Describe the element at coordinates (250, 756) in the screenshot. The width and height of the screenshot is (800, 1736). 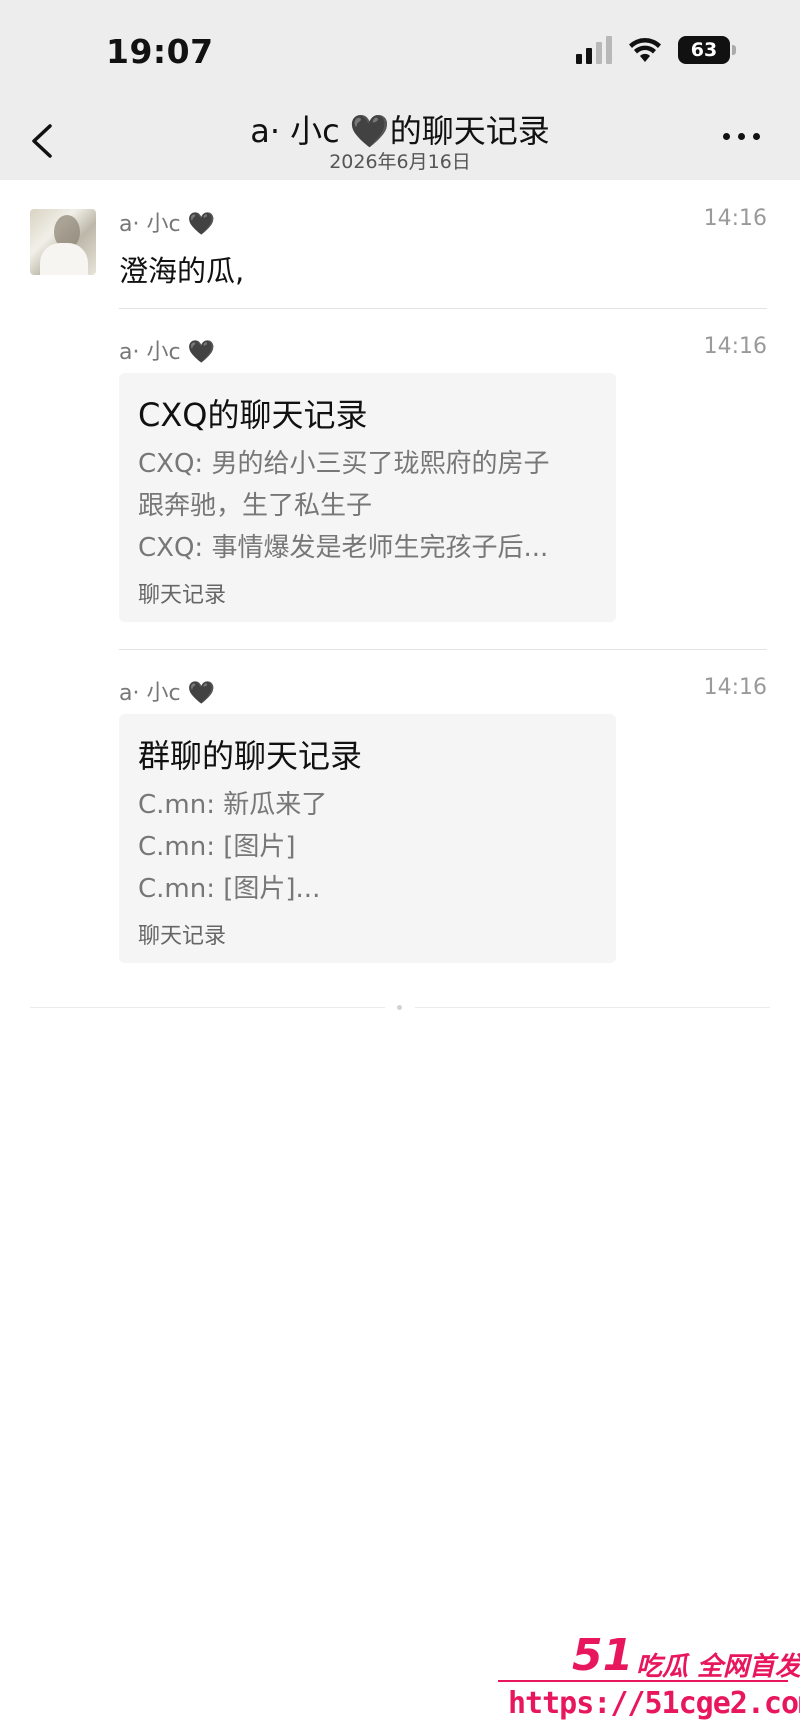
I see `card-title: 群聊的聊天记录` at that location.